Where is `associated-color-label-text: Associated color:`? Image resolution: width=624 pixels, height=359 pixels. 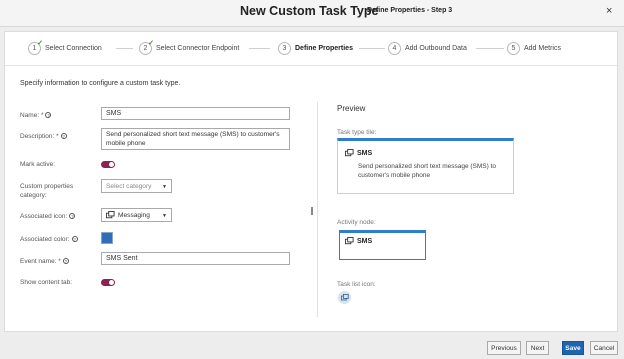 associated-color-label-text: Associated color: is located at coordinates (45, 239).